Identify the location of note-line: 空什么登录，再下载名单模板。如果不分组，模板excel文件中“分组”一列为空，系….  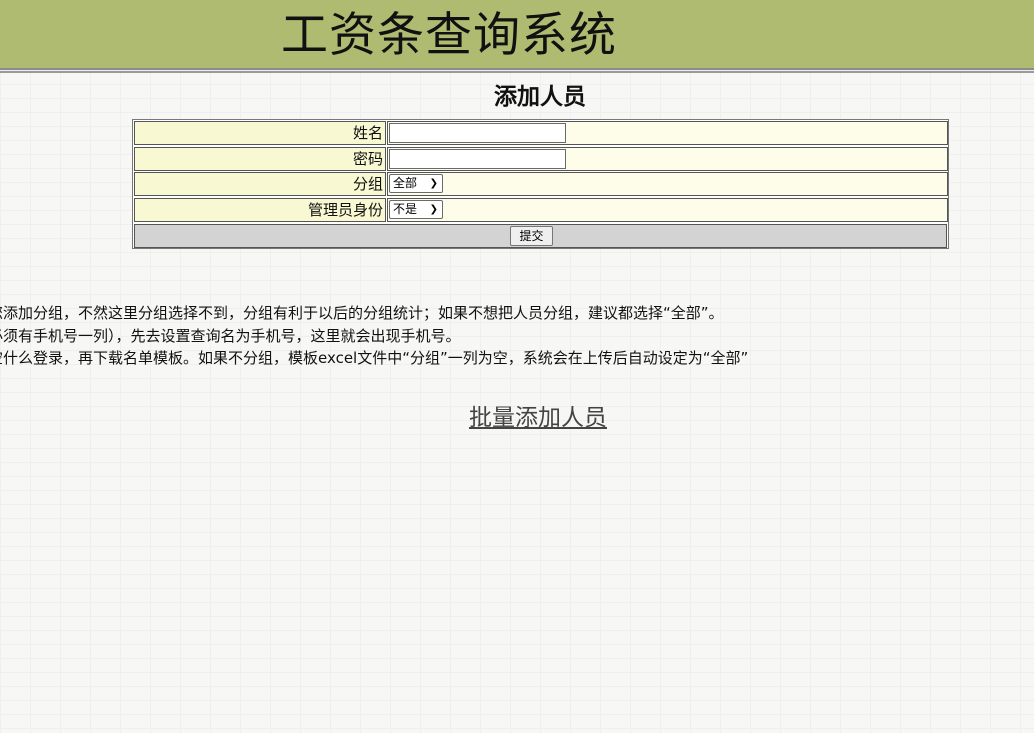
(374, 358).